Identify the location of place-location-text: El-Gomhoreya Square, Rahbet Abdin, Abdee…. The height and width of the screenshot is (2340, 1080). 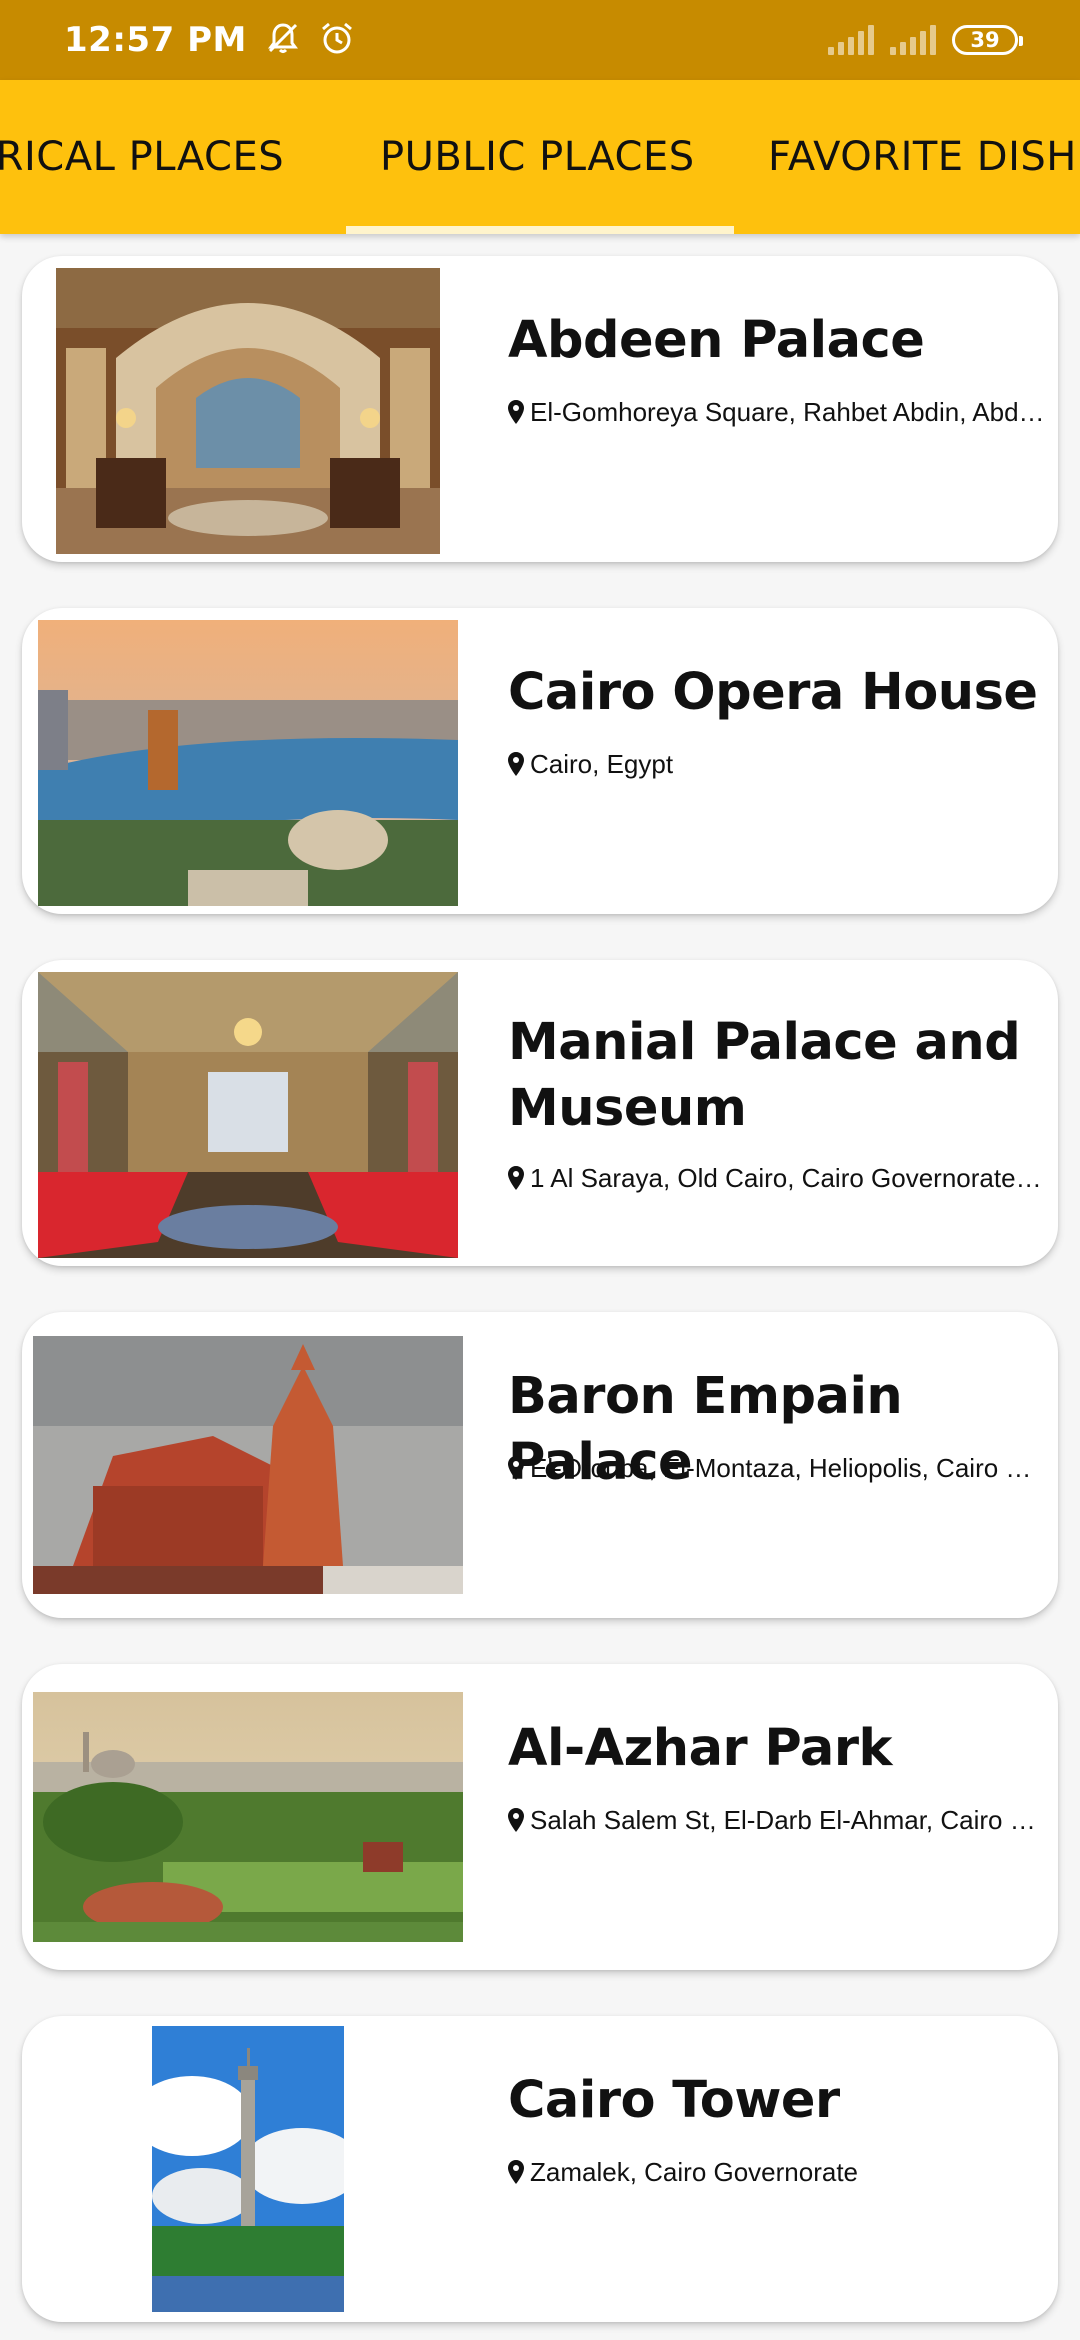
(788, 411).